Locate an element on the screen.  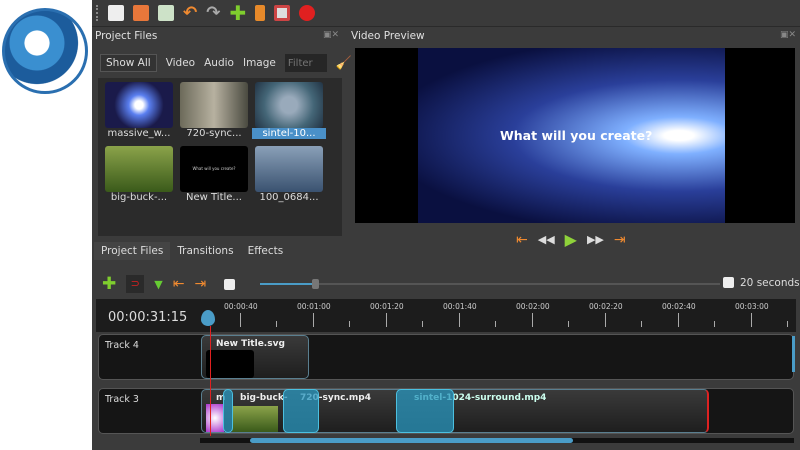
horizontal-scrollbar is located at coordinates (497, 440).